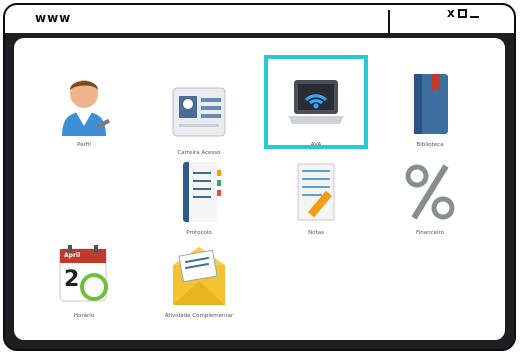 The width and height of the screenshot is (521, 356). Describe the element at coordinates (199, 233) in the screenshot. I see `app-label: Protocolo` at that location.